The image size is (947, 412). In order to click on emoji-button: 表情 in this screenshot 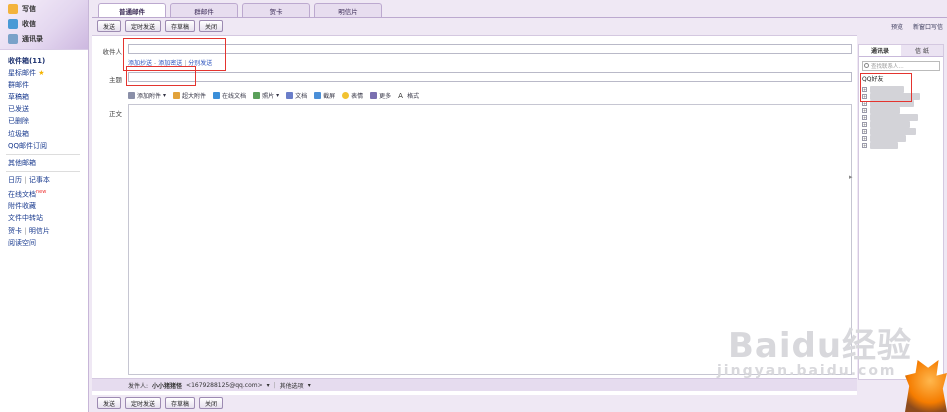, I will do `click(352, 95)`.